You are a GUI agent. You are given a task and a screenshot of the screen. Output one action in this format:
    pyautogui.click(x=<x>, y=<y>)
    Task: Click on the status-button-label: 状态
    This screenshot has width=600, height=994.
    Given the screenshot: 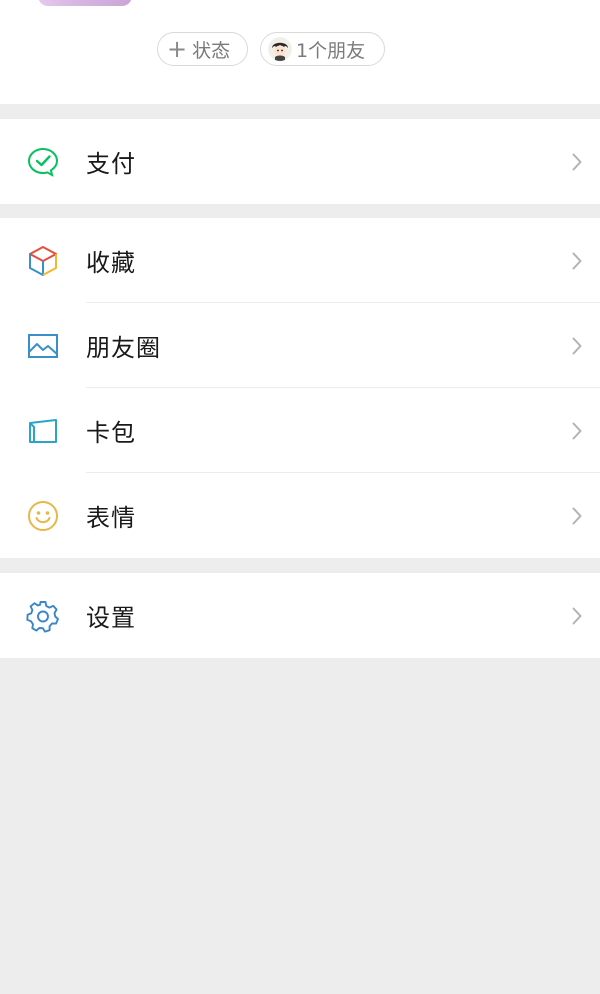 What is the action you would take?
    pyautogui.click(x=211, y=50)
    